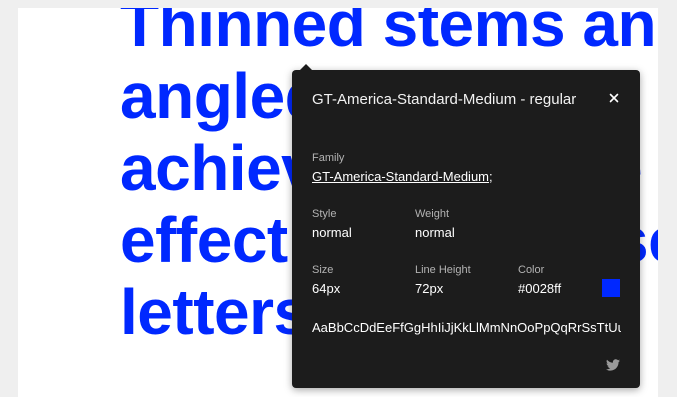 The height and width of the screenshot is (397, 677). I want to click on popup-pointer, so click(306, 67).